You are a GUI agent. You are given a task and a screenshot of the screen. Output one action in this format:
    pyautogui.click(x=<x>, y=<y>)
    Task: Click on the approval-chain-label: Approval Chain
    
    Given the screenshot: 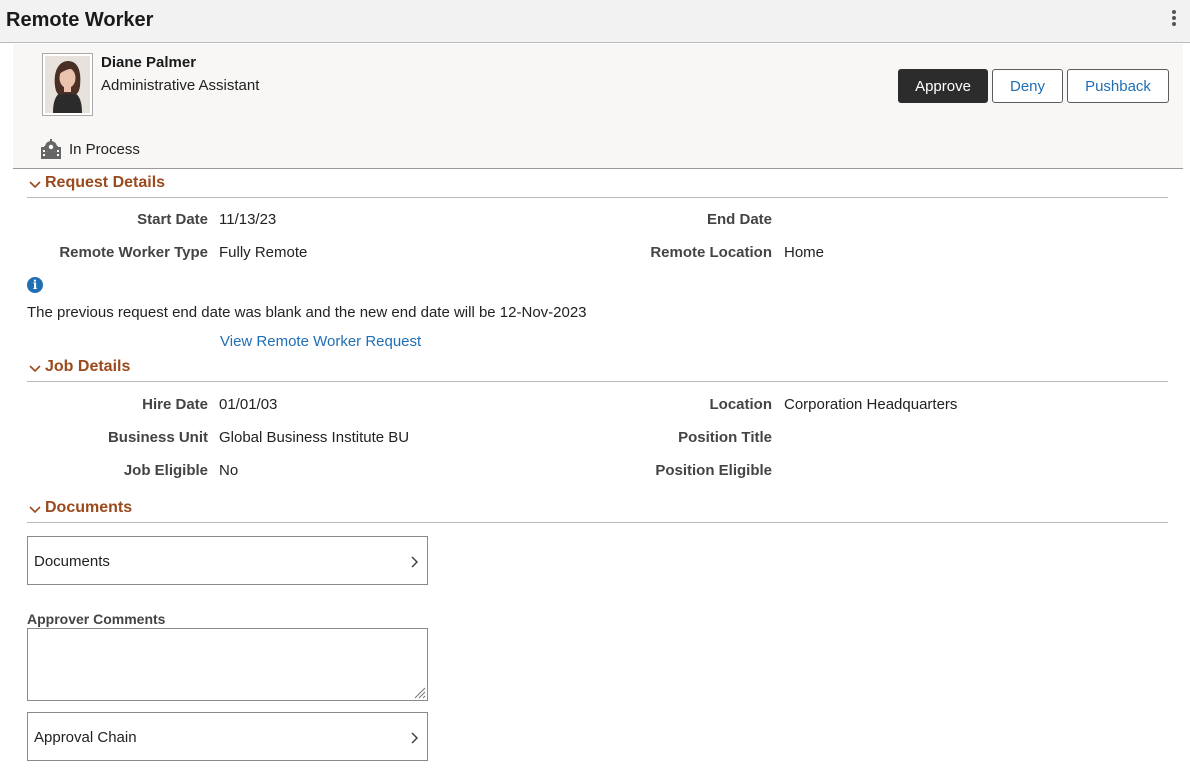 What is the action you would take?
    pyautogui.click(x=85, y=737)
    